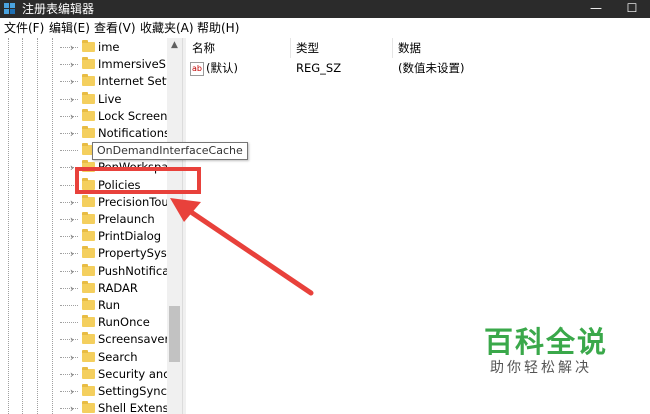 The width and height of the screenshot is (650, 414). I want to click on tree-item-label: Notifications, so click(134, 133).